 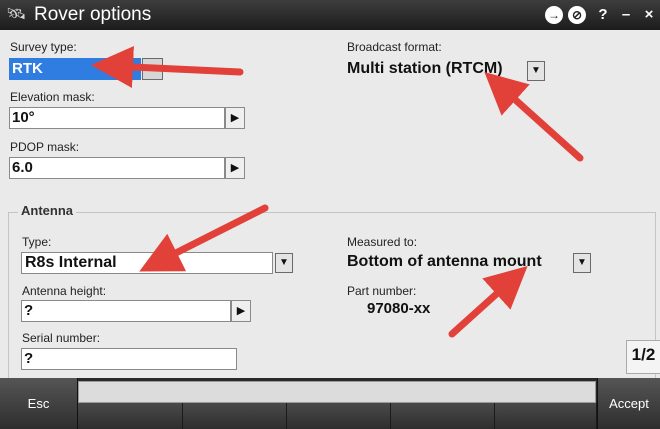 What do you see at coordinates (241, 311) in the screenshot?
I see `antenna-height-arrow-button: ▶` at bounding box center [241, 311].